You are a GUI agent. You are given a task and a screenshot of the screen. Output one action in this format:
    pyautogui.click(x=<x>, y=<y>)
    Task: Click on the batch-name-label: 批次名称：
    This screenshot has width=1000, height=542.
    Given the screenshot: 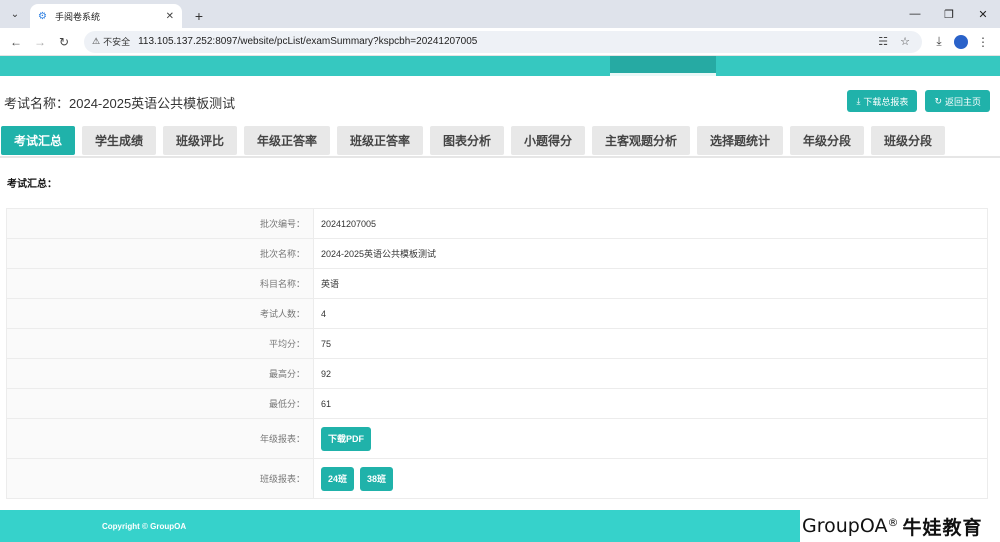 What is the action you would take?
    pyautogui.click(x=160, y=253)
    